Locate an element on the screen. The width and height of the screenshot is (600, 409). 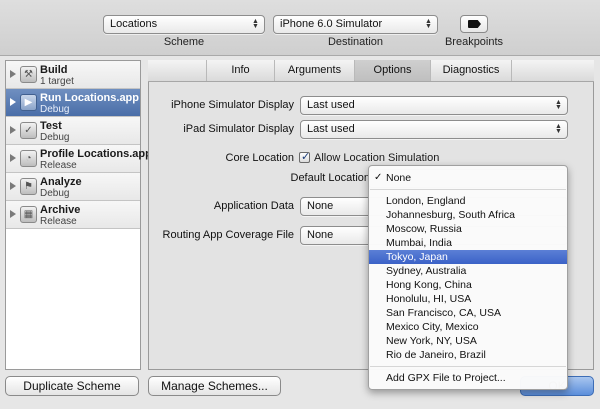
destination-popup-value: iPhone 6.0 Simulator is located at coordinates (331, 24).